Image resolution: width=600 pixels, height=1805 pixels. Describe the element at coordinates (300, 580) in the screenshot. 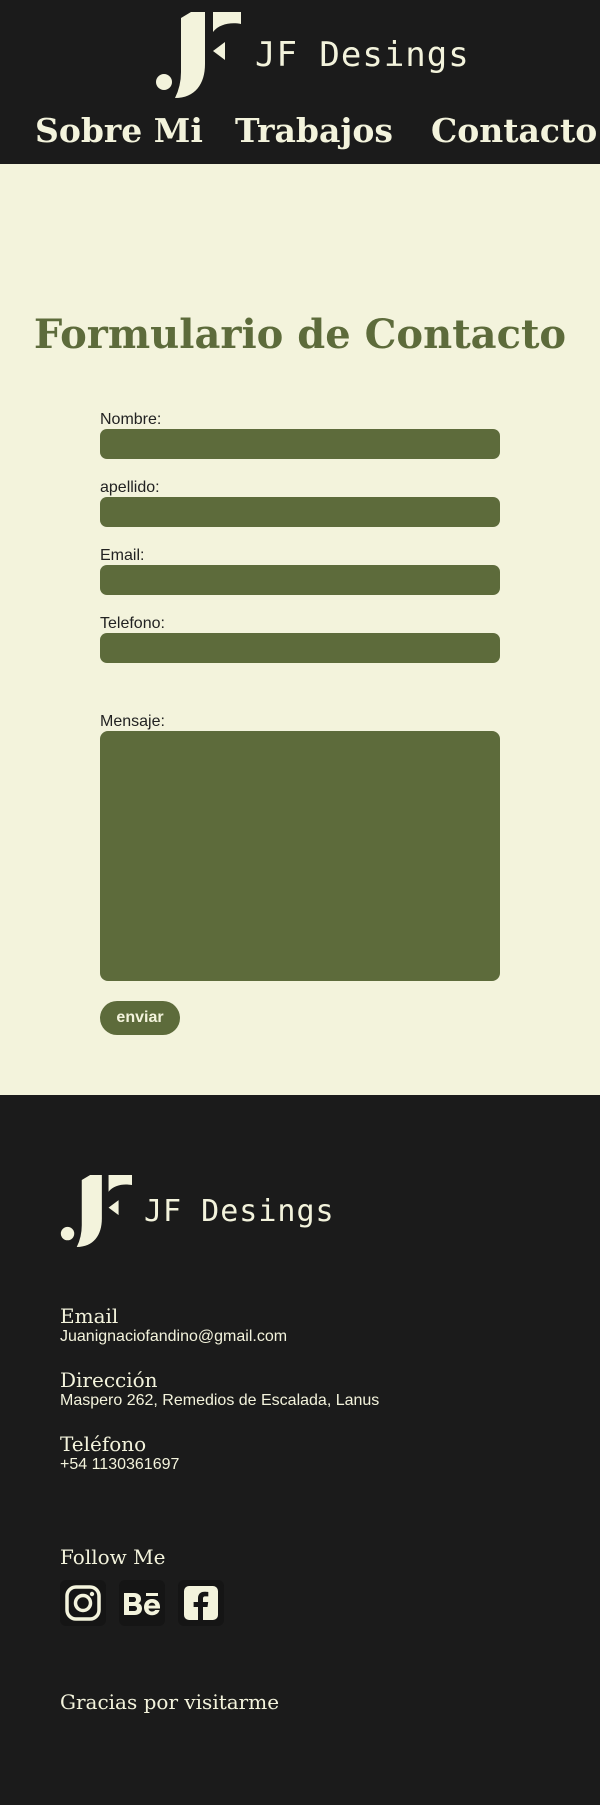

I see `email-input` at that location.